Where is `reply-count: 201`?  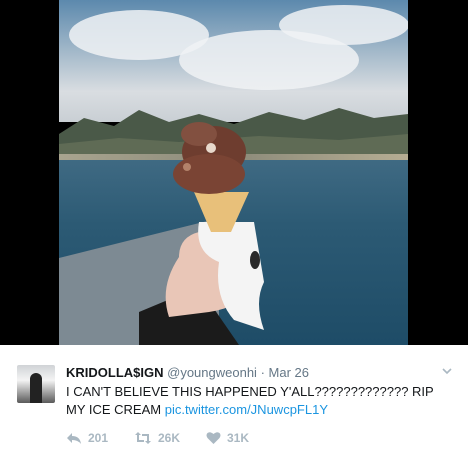
reply-count: 201 is located at coordinates (98, 438).